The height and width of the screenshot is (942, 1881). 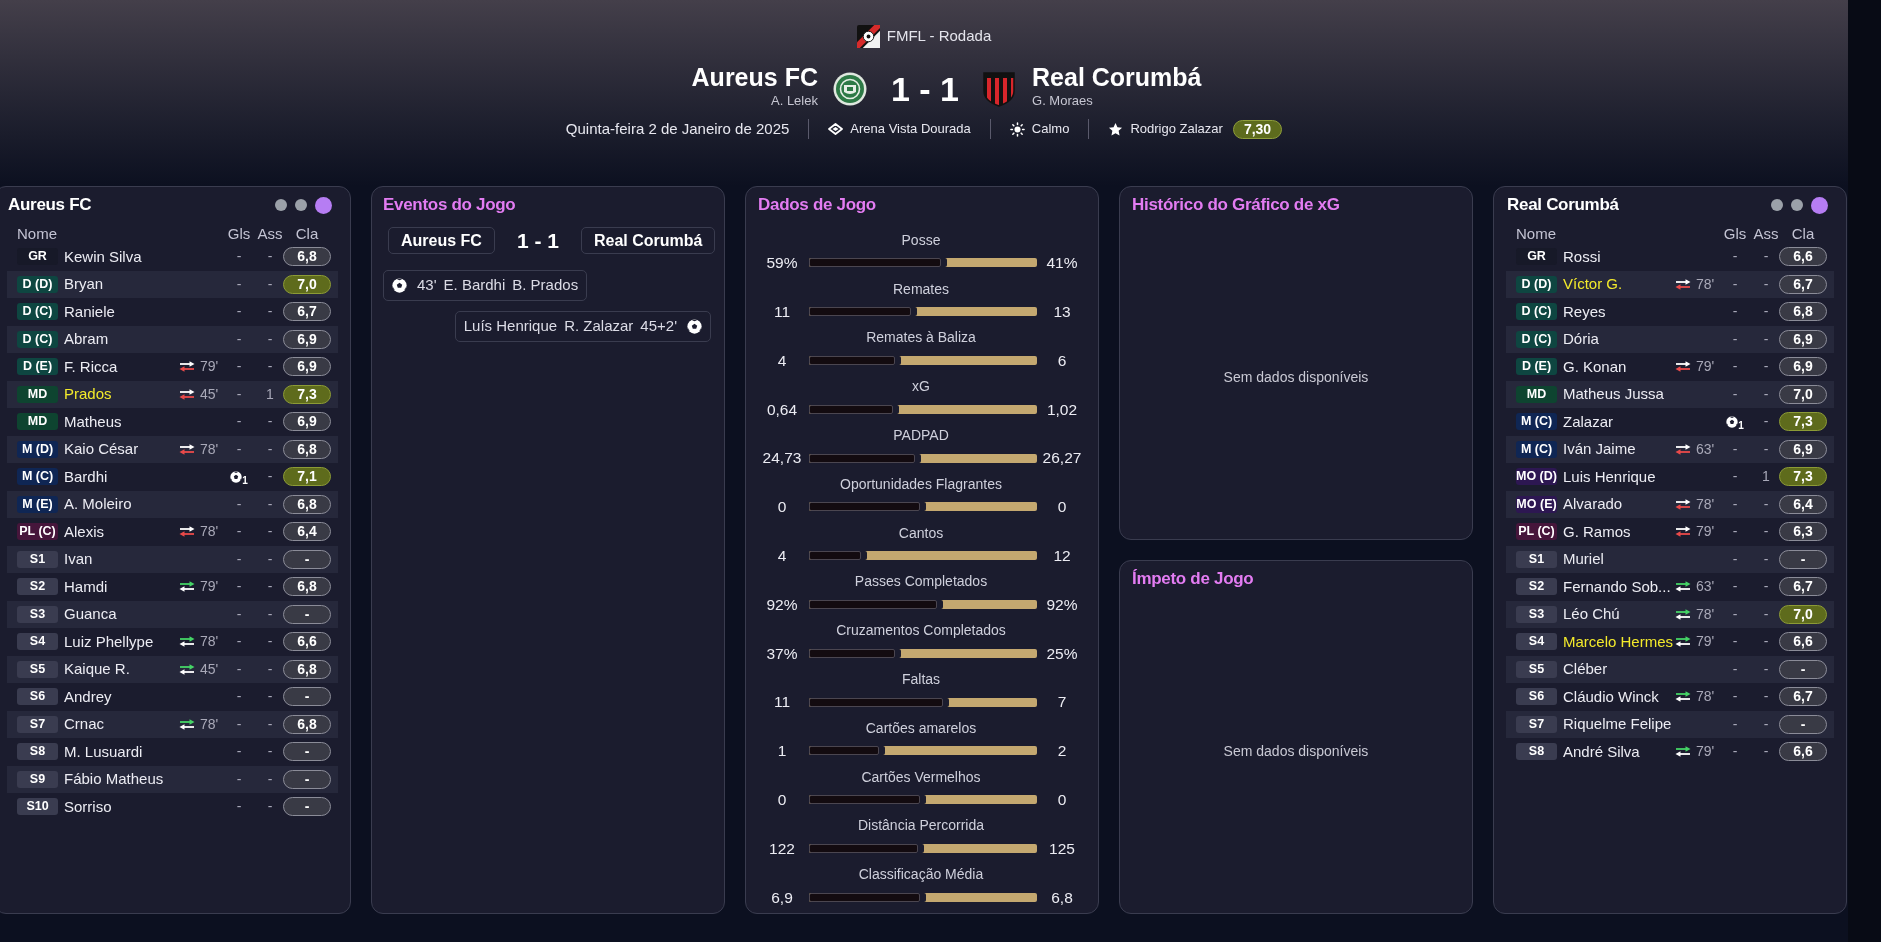 I want to click on position-badge: M (D), so click(x=37, y=449).